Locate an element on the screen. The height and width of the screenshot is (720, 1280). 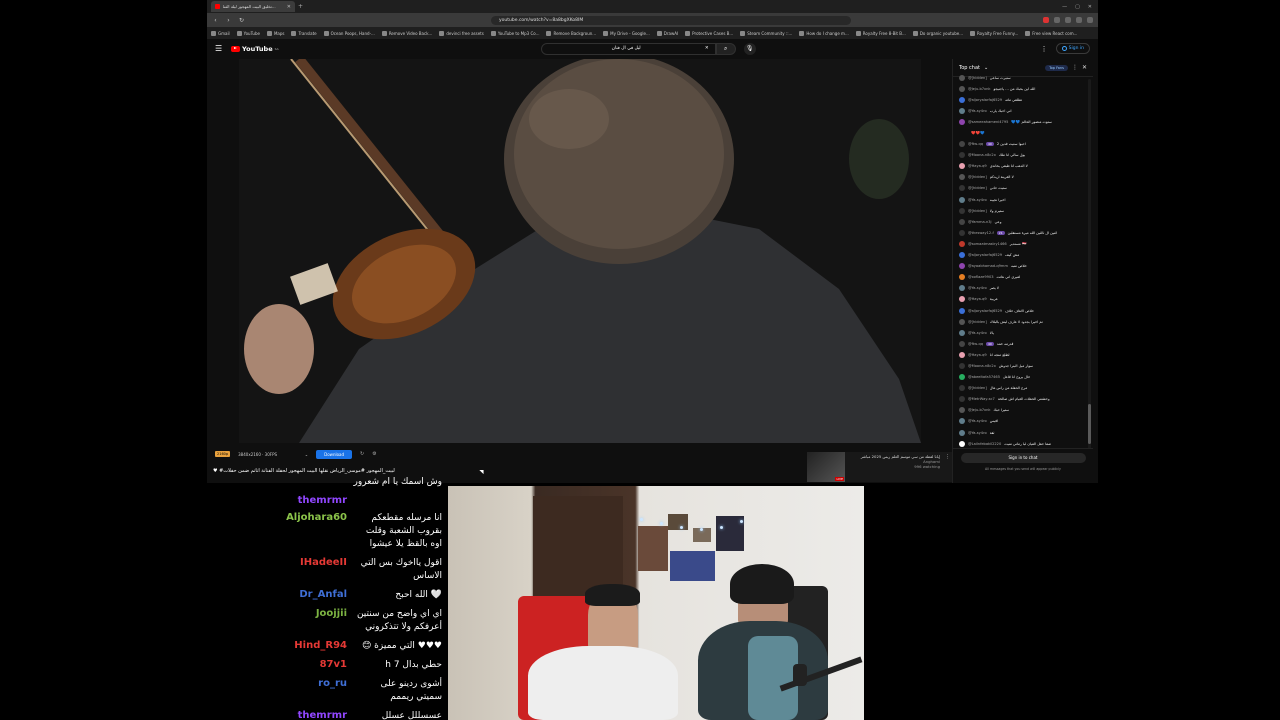
chat-mode-select: Top chat is located at coordinates (969, 68).